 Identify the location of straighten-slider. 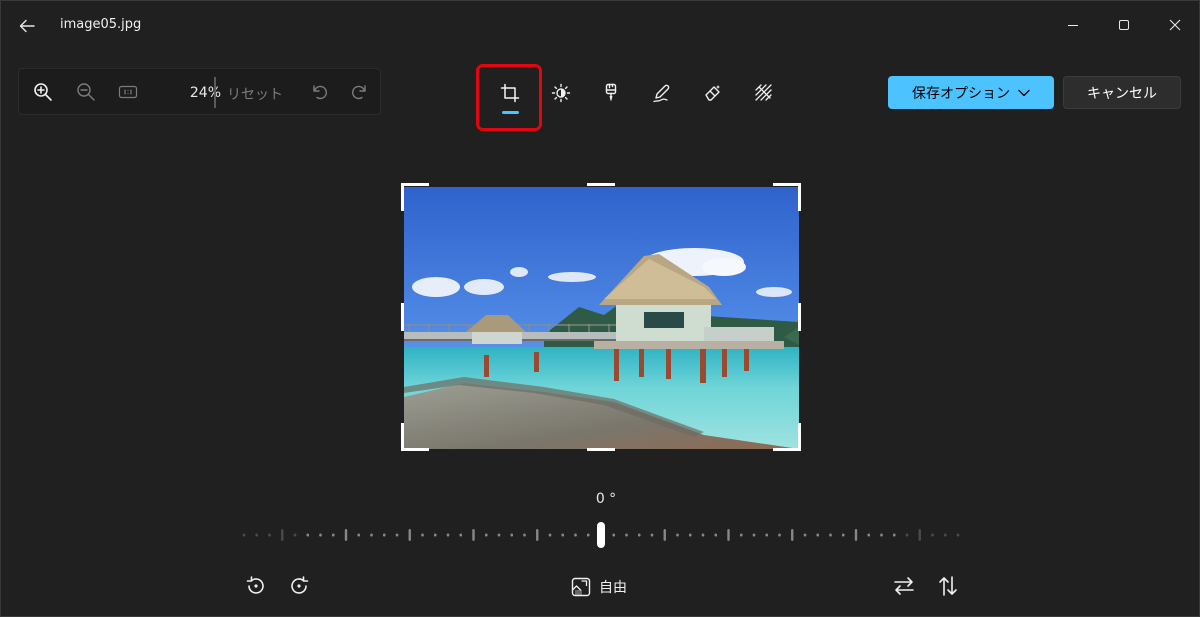
(602, 536).